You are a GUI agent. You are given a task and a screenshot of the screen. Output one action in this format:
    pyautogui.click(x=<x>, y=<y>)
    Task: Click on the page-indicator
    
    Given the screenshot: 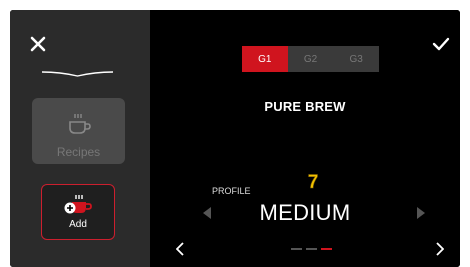 What is the action you would take?
    pyautogui.click(x=311, y=249)
    